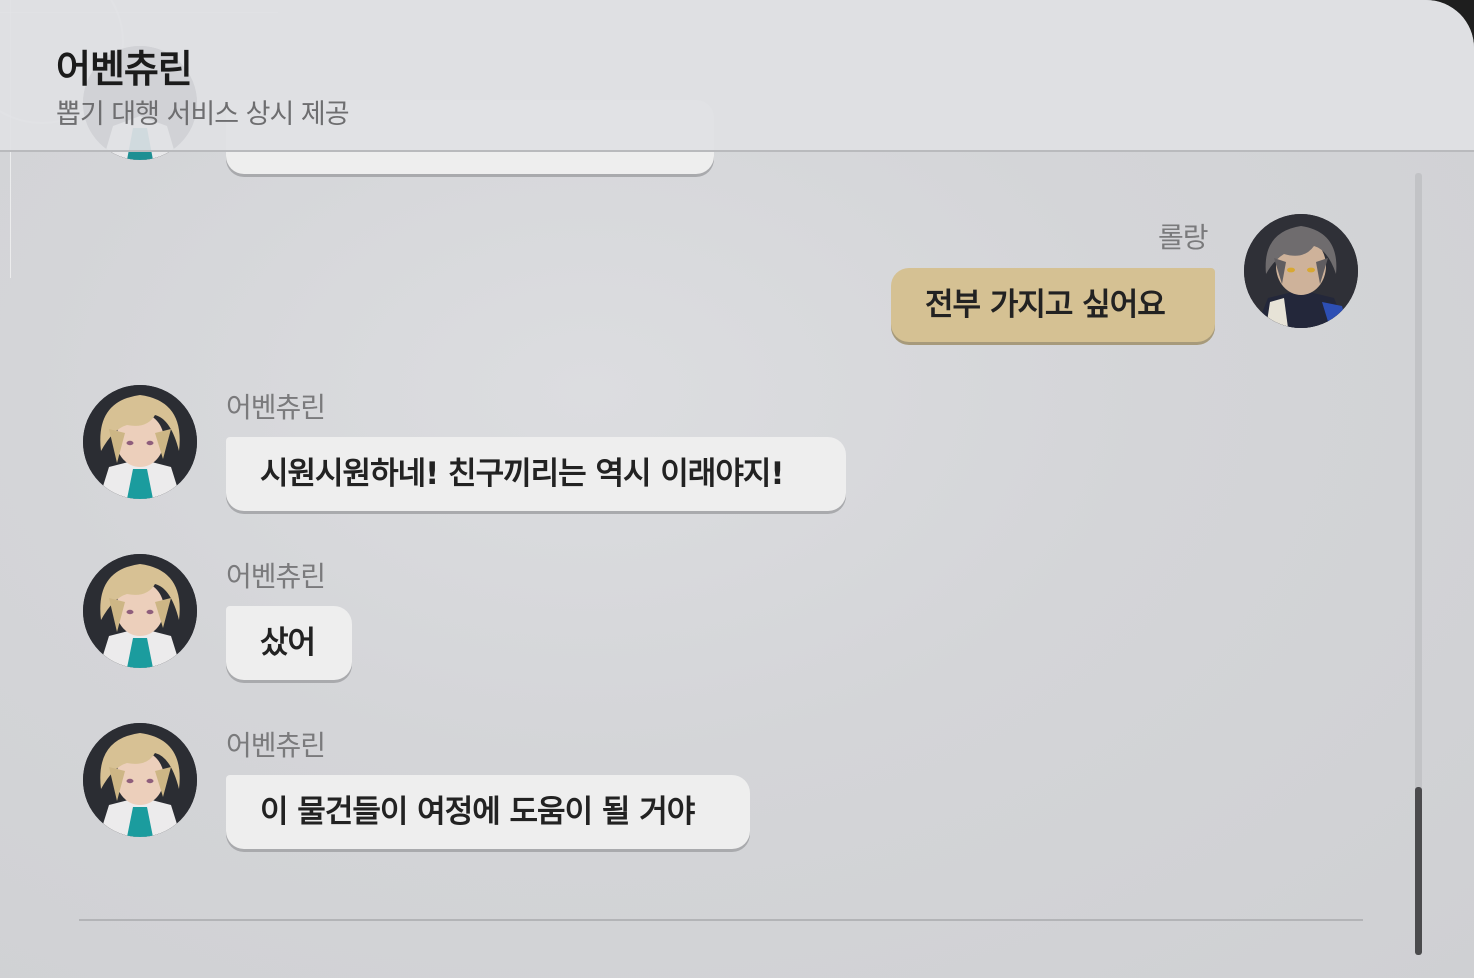 Image resolution: width=1474 pixels, height=978 pixels. Describe the element at coordinates (721, 920) in the screenshot. I see `input-divider` at that location.